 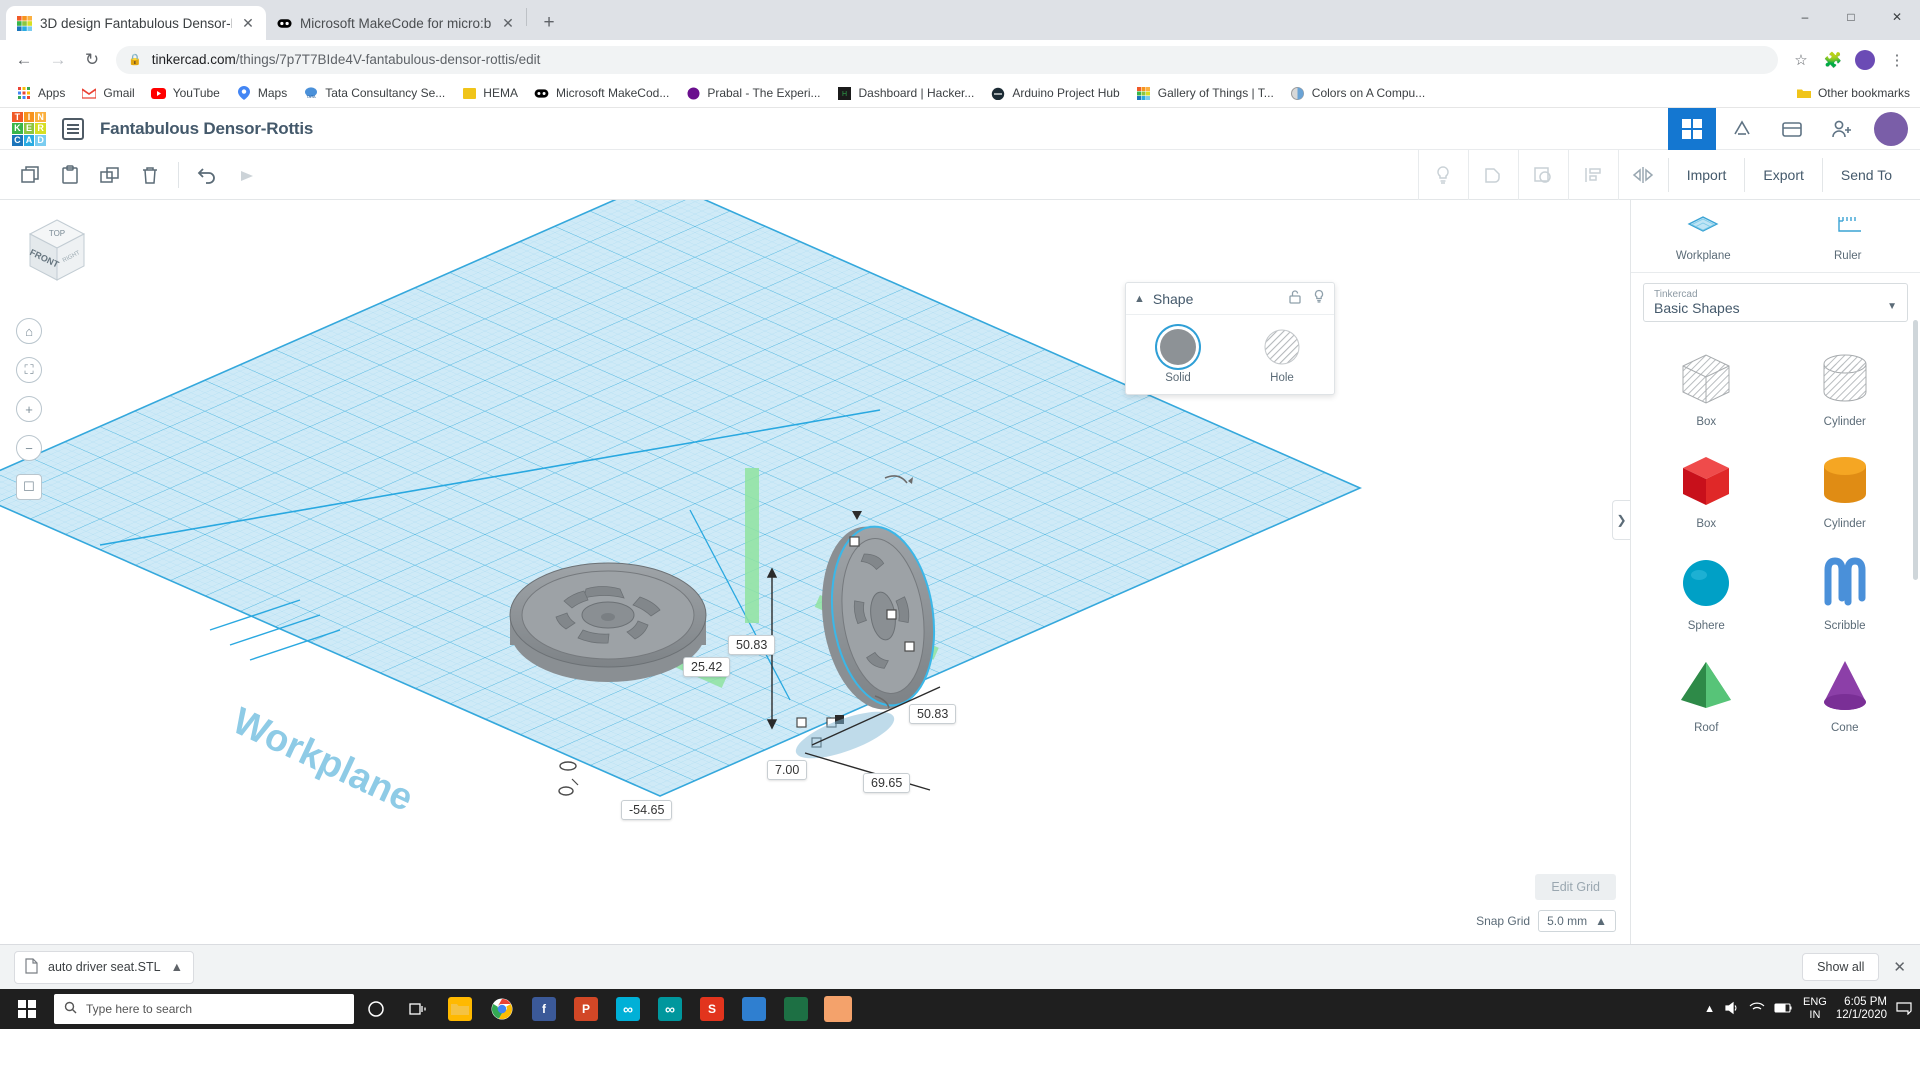 I want to click on dimension-label: 25.42, so click(x=707, y=667).